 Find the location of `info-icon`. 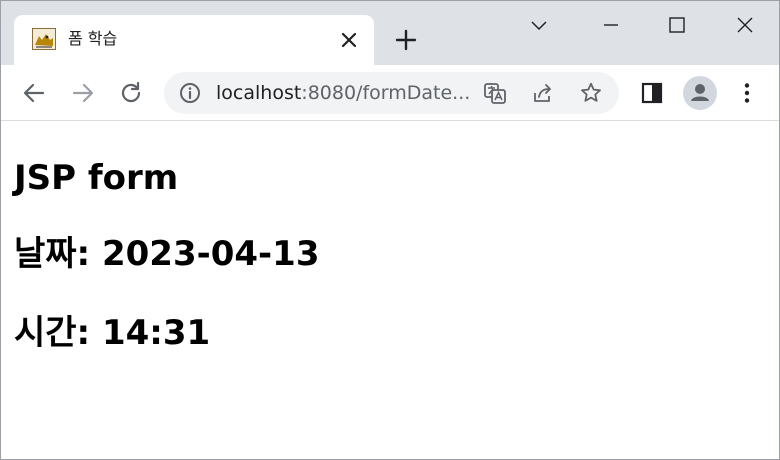

info-icon is located at coordinates (190, 93).